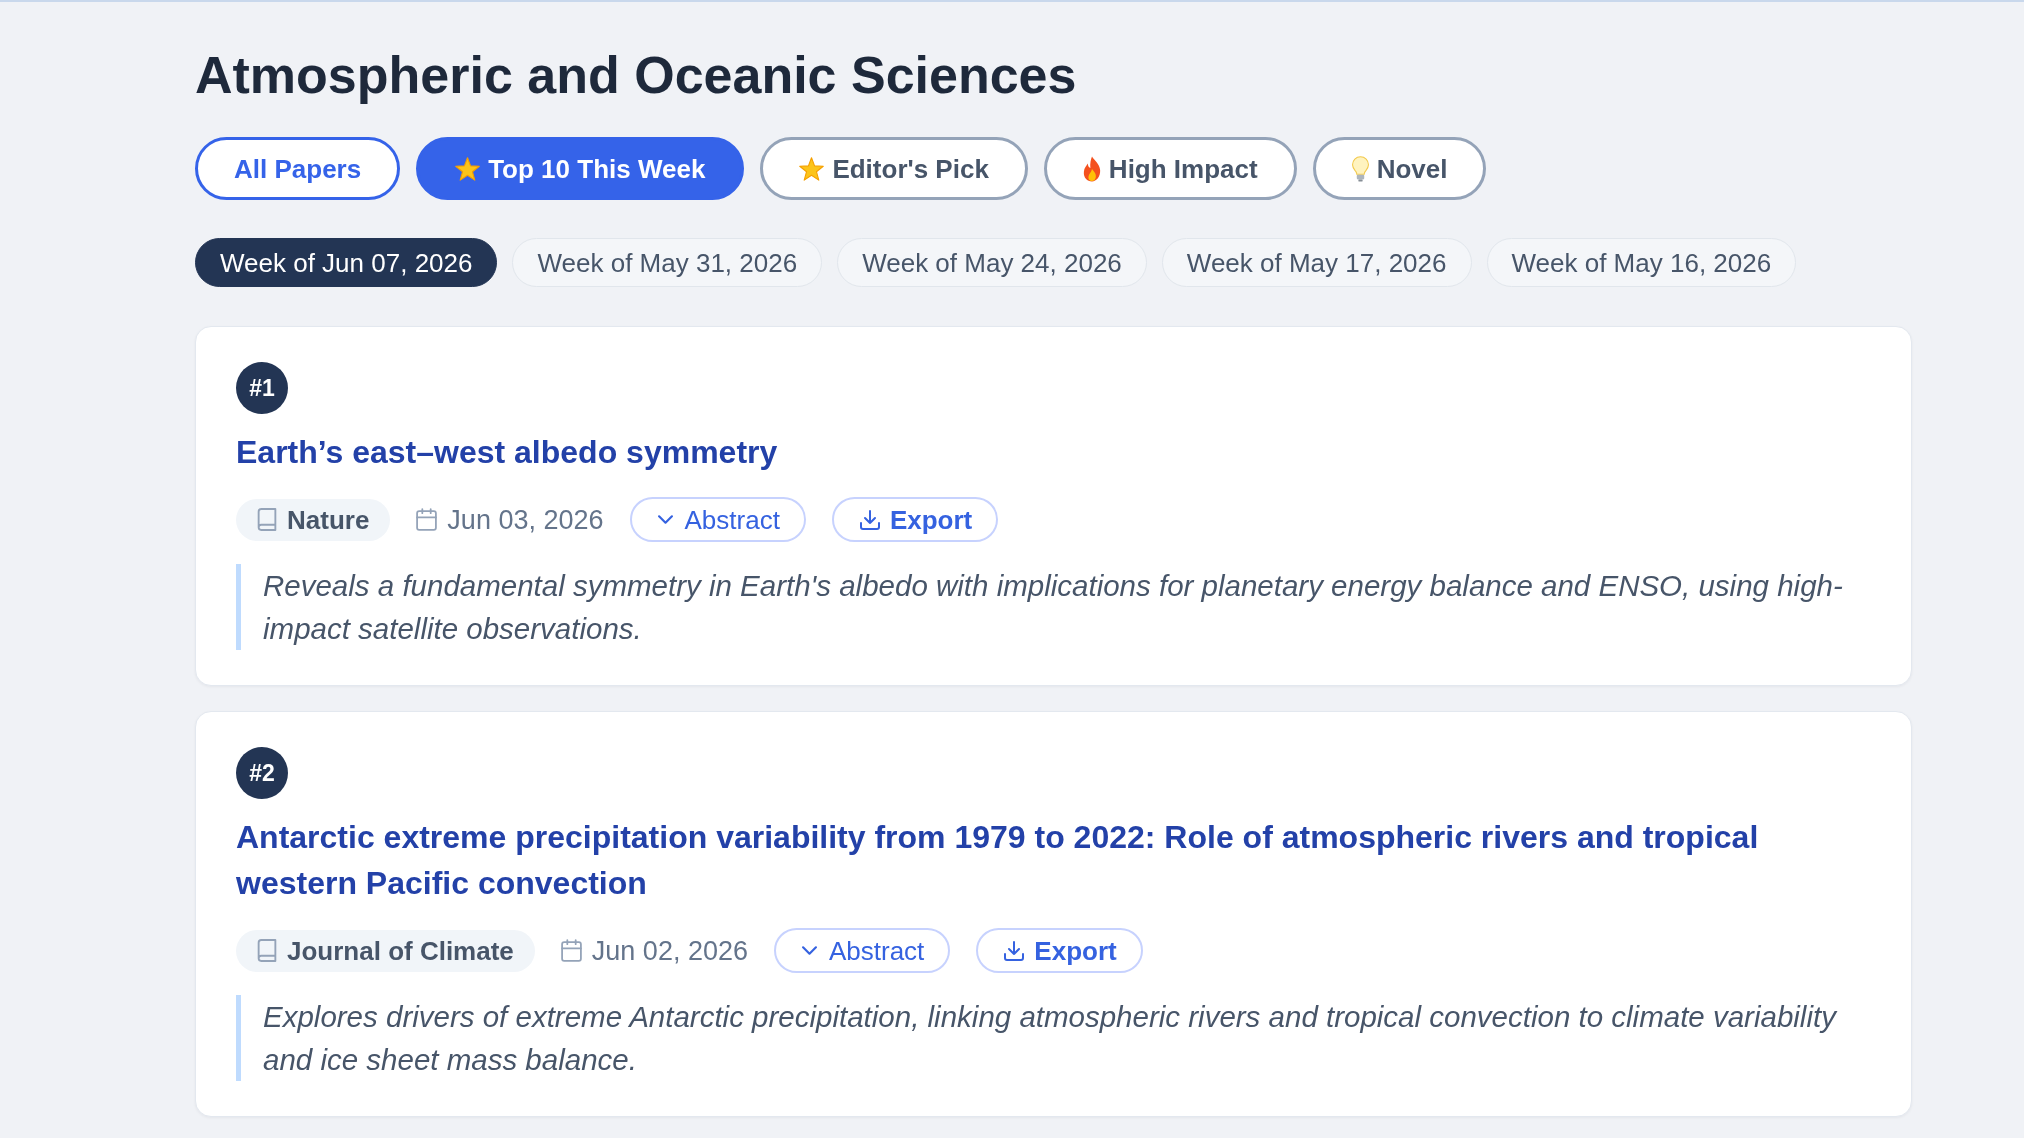 Image resolution: width=2024 pixels, height=1138 pixels. Describe the element at coordinates (667, 262) in the screenshot. I see `week-button: Week of May 31, 2026` at that location.